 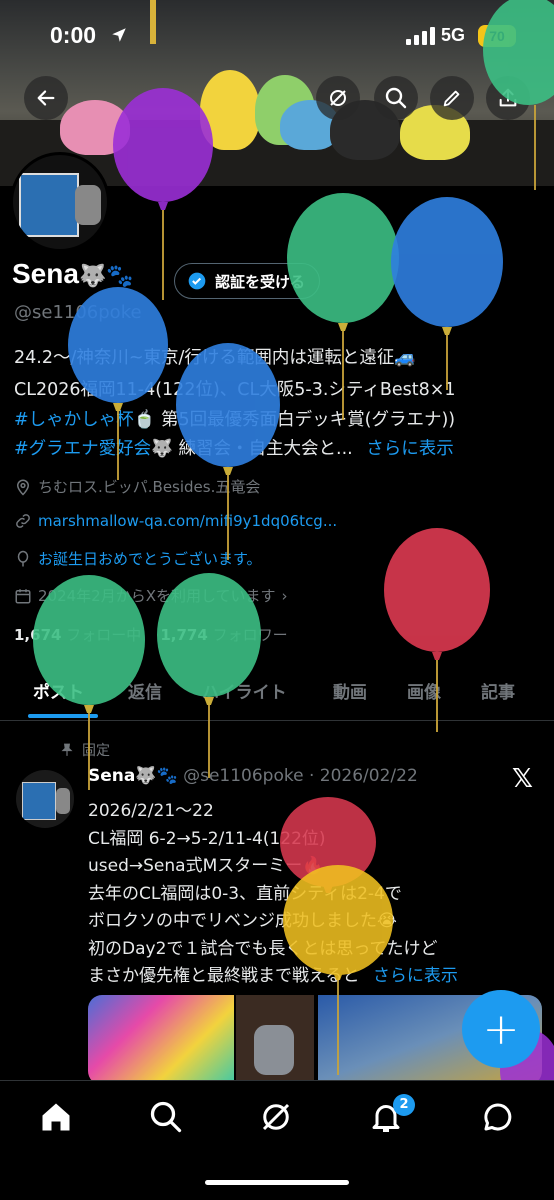 I want to click on plush-pink, so click(x=95, y=127).